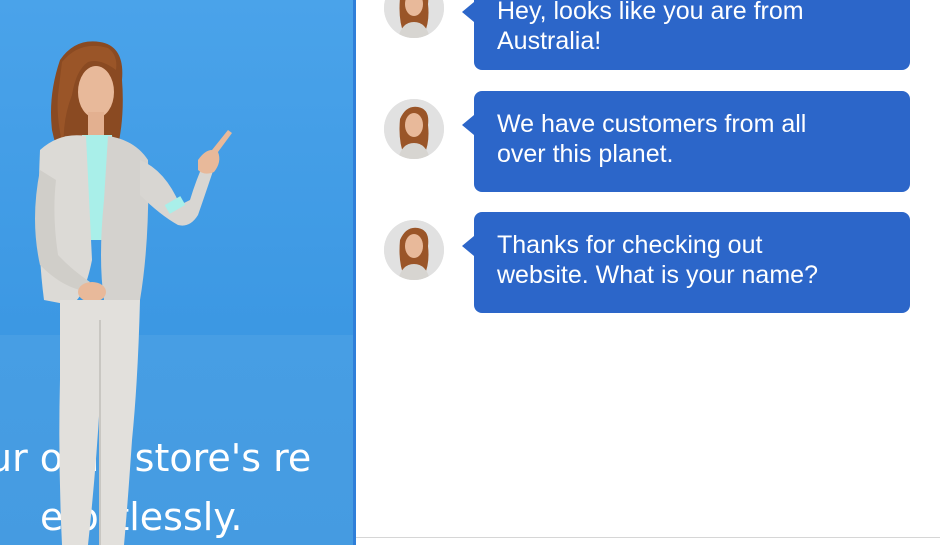  What do you see at coordinates (652, 124) in the screenshot?
I see `chat-bubble-text: We have customers from all` at bounding box center [652, 124].